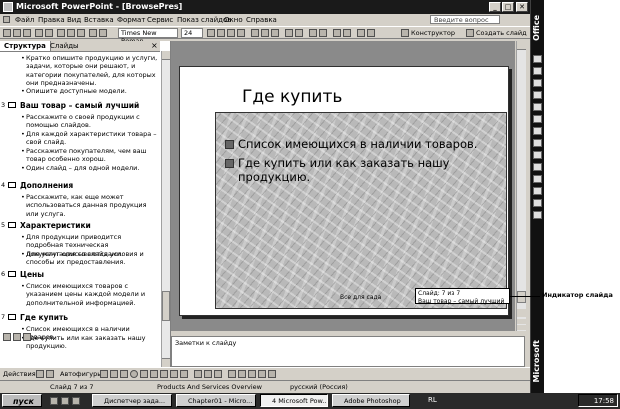 This screenshot has width=620, height=409. Describe the element at coordinates (292, 97) in the screenshot. I see `slide-title-text: Где купить` at that location.